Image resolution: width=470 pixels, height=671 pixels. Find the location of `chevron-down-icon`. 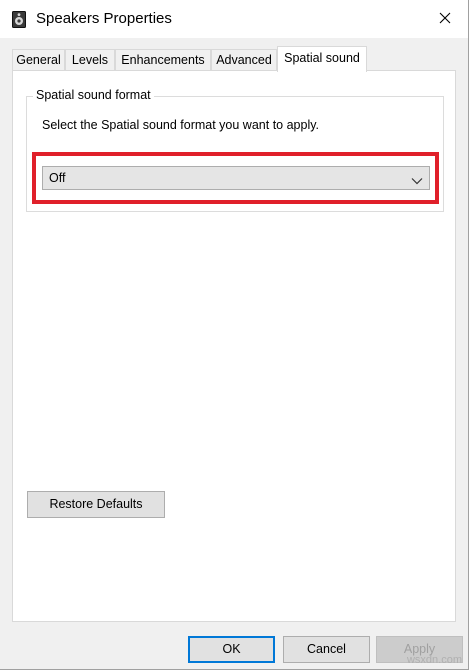

chevron-down-icon is located at coordinates (417, 179).